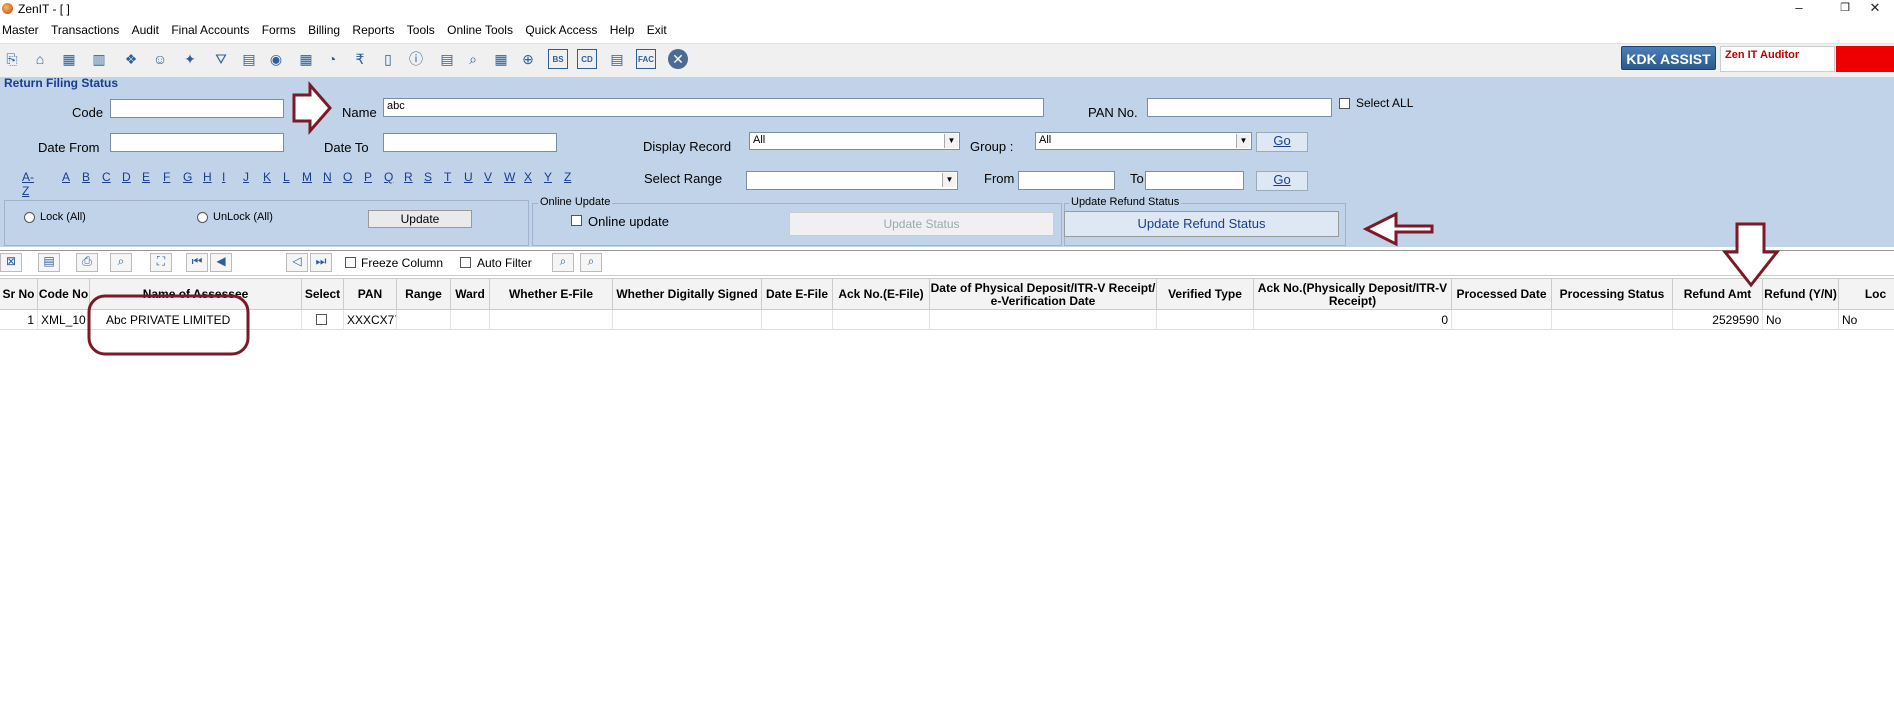  I want to click on arrow-right-icon, so click(312, 108).